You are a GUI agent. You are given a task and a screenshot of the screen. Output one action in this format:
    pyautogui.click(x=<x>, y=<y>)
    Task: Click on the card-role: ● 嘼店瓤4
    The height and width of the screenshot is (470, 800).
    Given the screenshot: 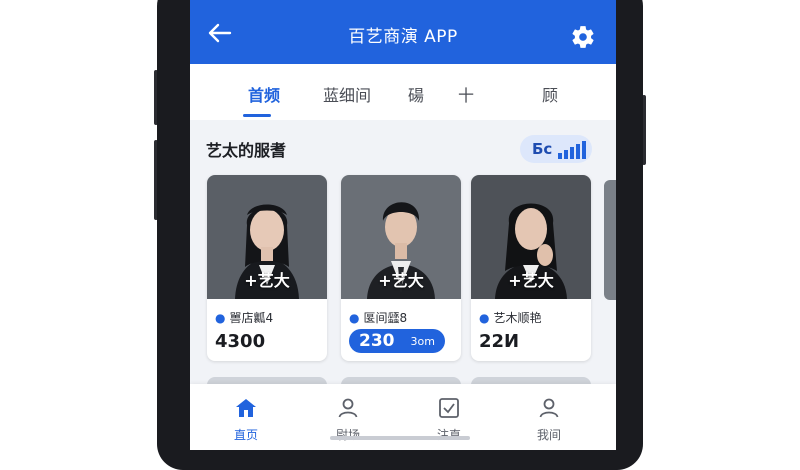 What is the action you would take?
    pyautogui.click(x=244, y=317)
    